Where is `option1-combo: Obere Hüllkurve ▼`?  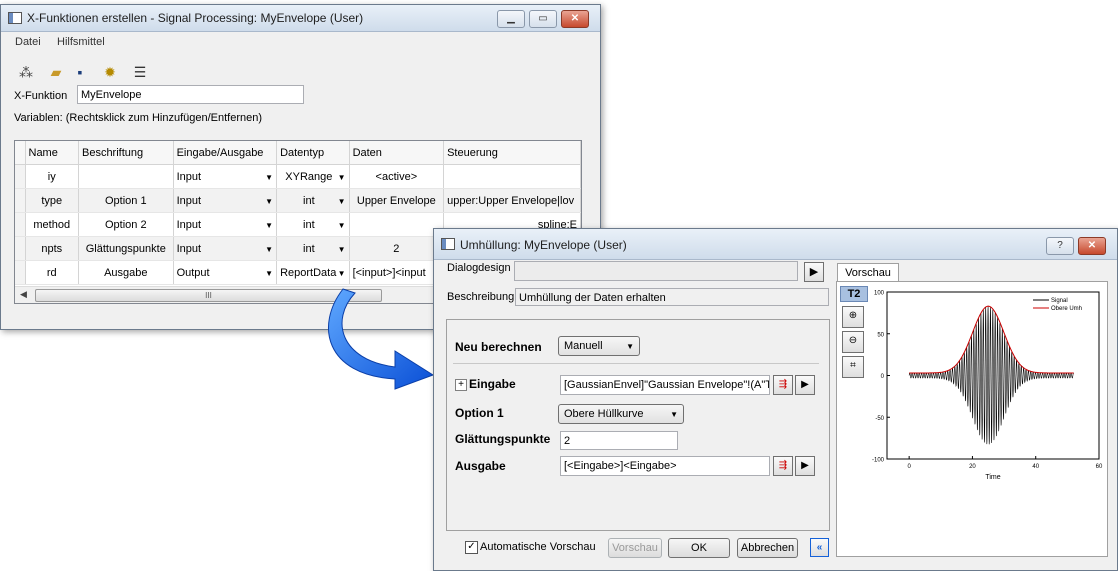 option1-combo: Obere Hüllkurve ▼ is located at coordinates (621, 414).